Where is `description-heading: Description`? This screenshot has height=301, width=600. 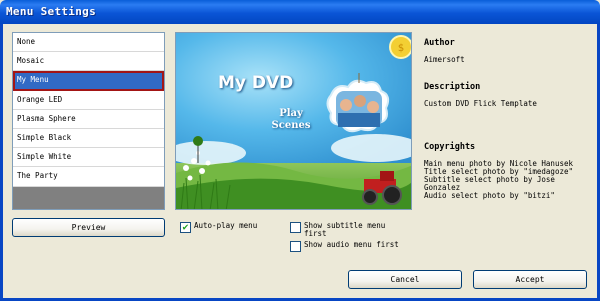 description-heading: Description is located at coordinates (452, 87).